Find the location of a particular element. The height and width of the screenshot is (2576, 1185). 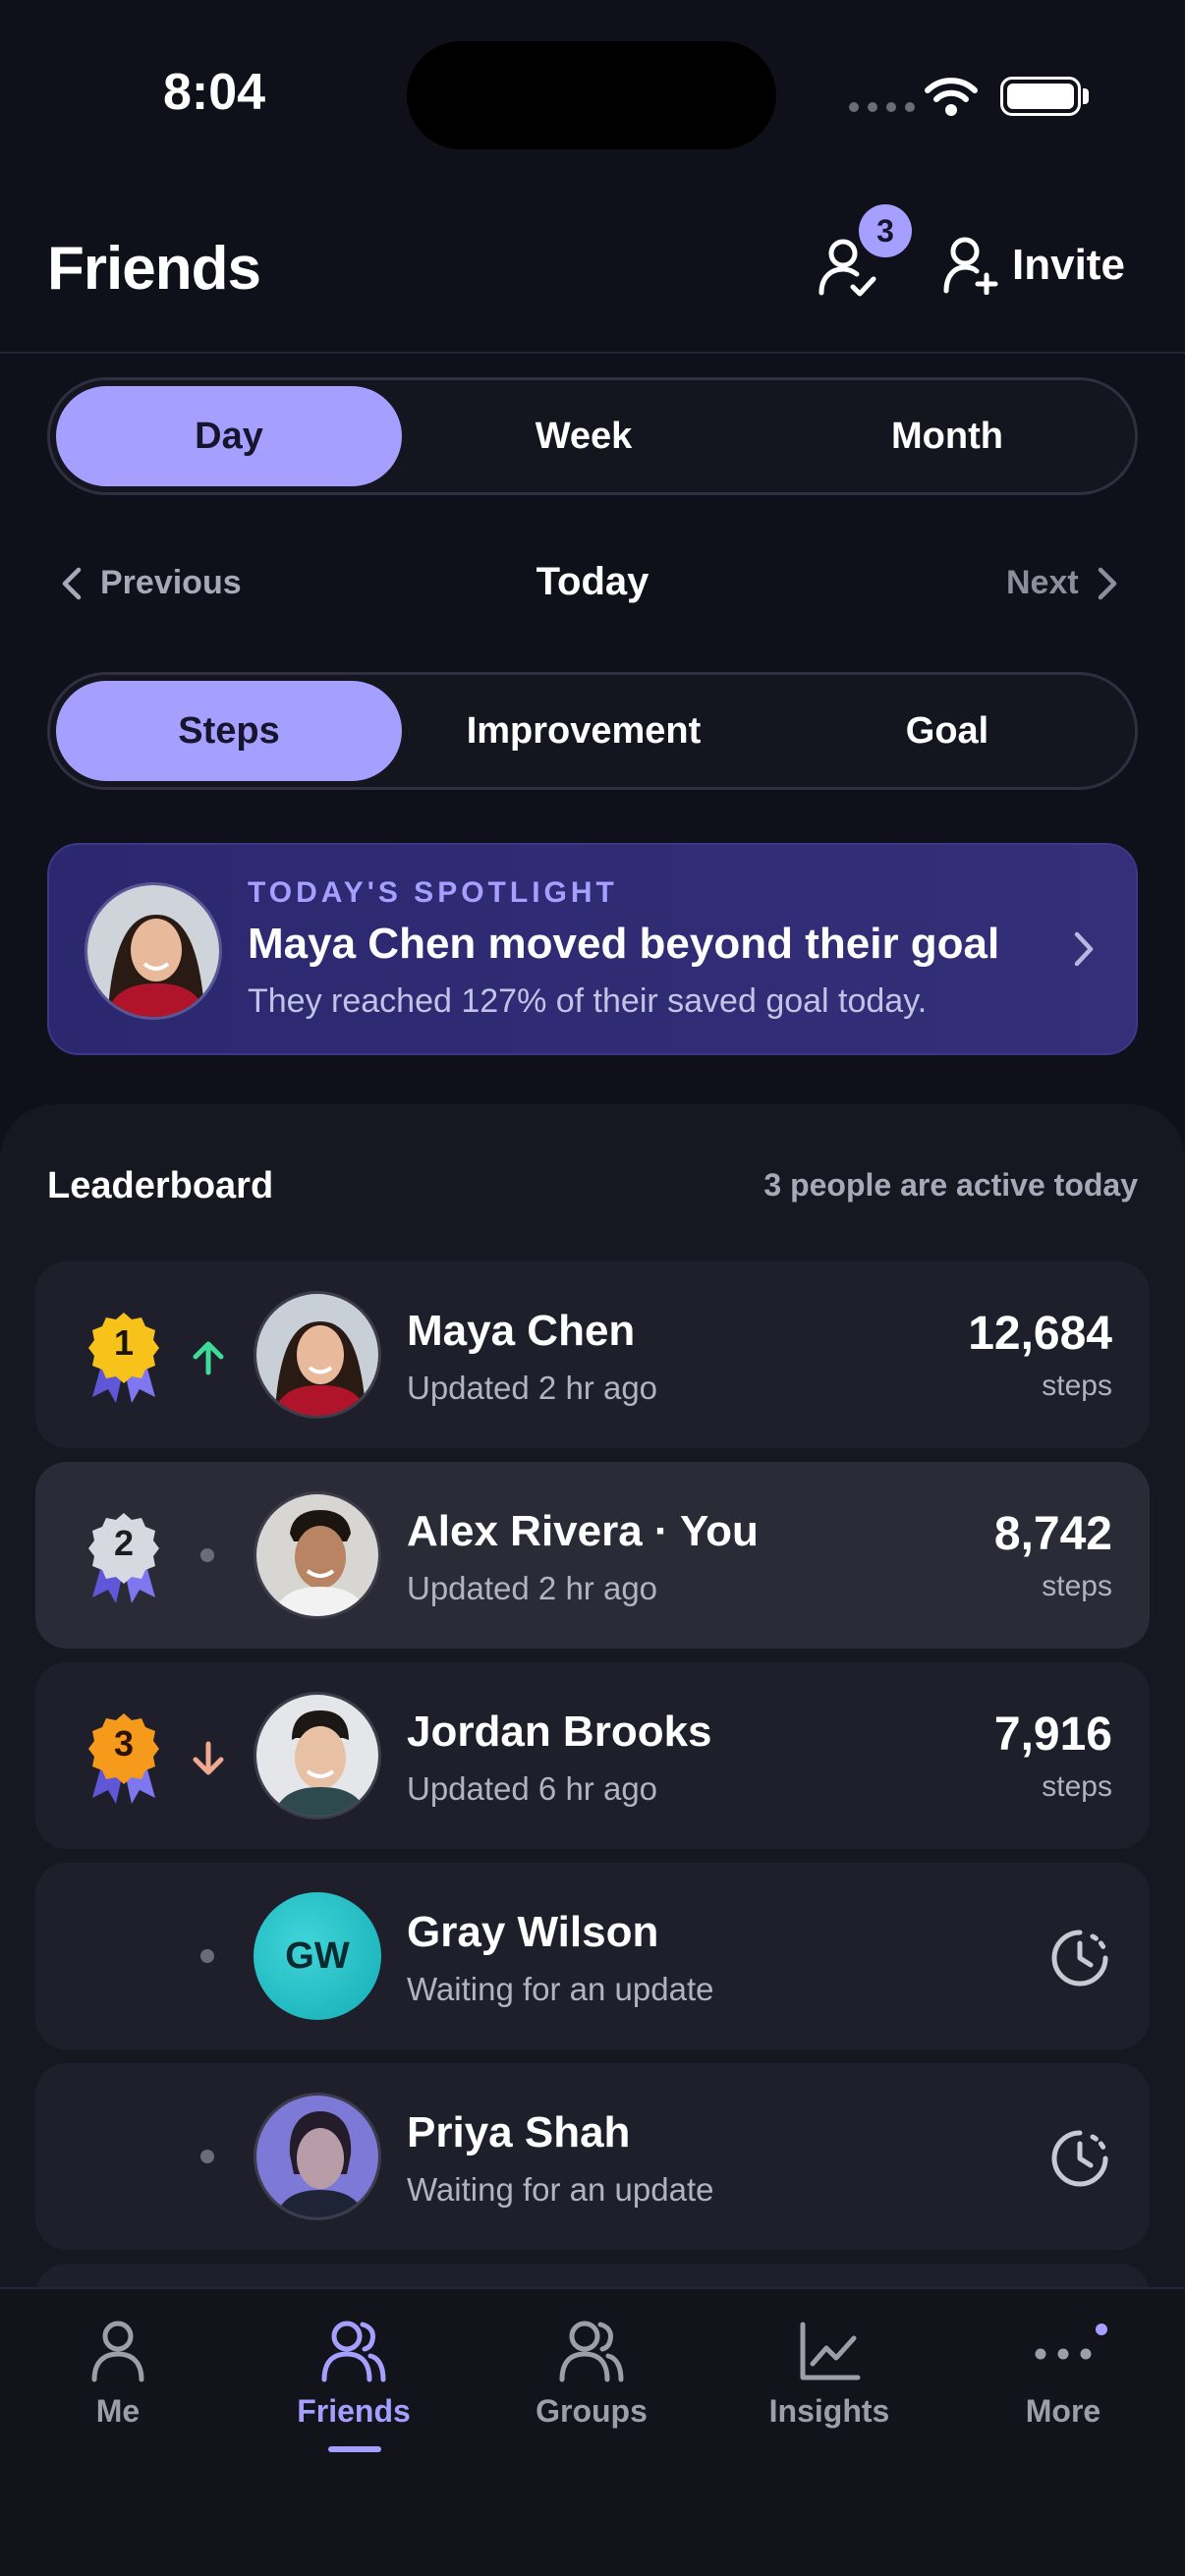

tab-goal: Goal is located at coordinates (947, 731).